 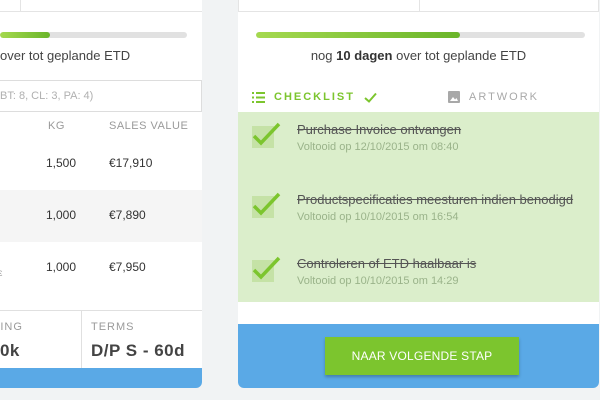 I want to click on next-step-button: NAAR VOLGENDE STAP, so click(x=422, y=356).